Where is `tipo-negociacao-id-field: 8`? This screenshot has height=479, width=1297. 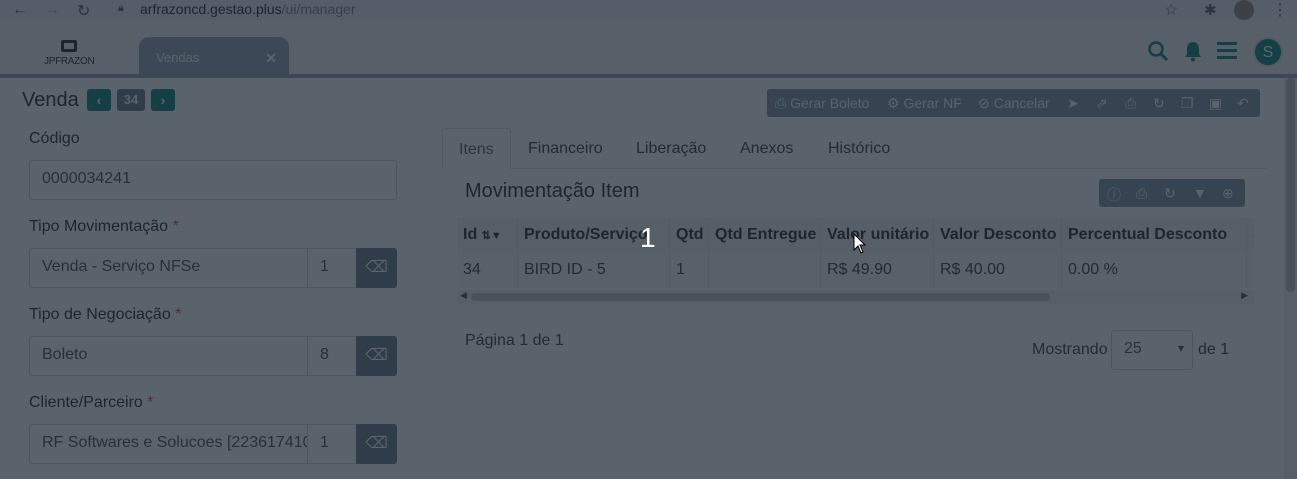 tipo-negociacao-id-field: 8 is located at coordinates (332, 356).